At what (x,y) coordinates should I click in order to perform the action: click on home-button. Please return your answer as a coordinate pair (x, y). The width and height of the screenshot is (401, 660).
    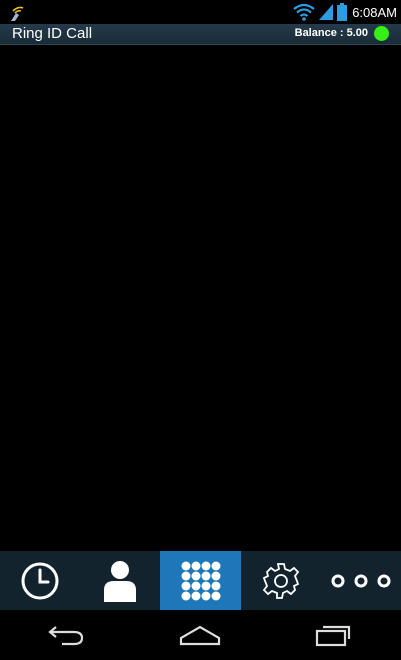
    Looking at the image, I should click on (200, 635).